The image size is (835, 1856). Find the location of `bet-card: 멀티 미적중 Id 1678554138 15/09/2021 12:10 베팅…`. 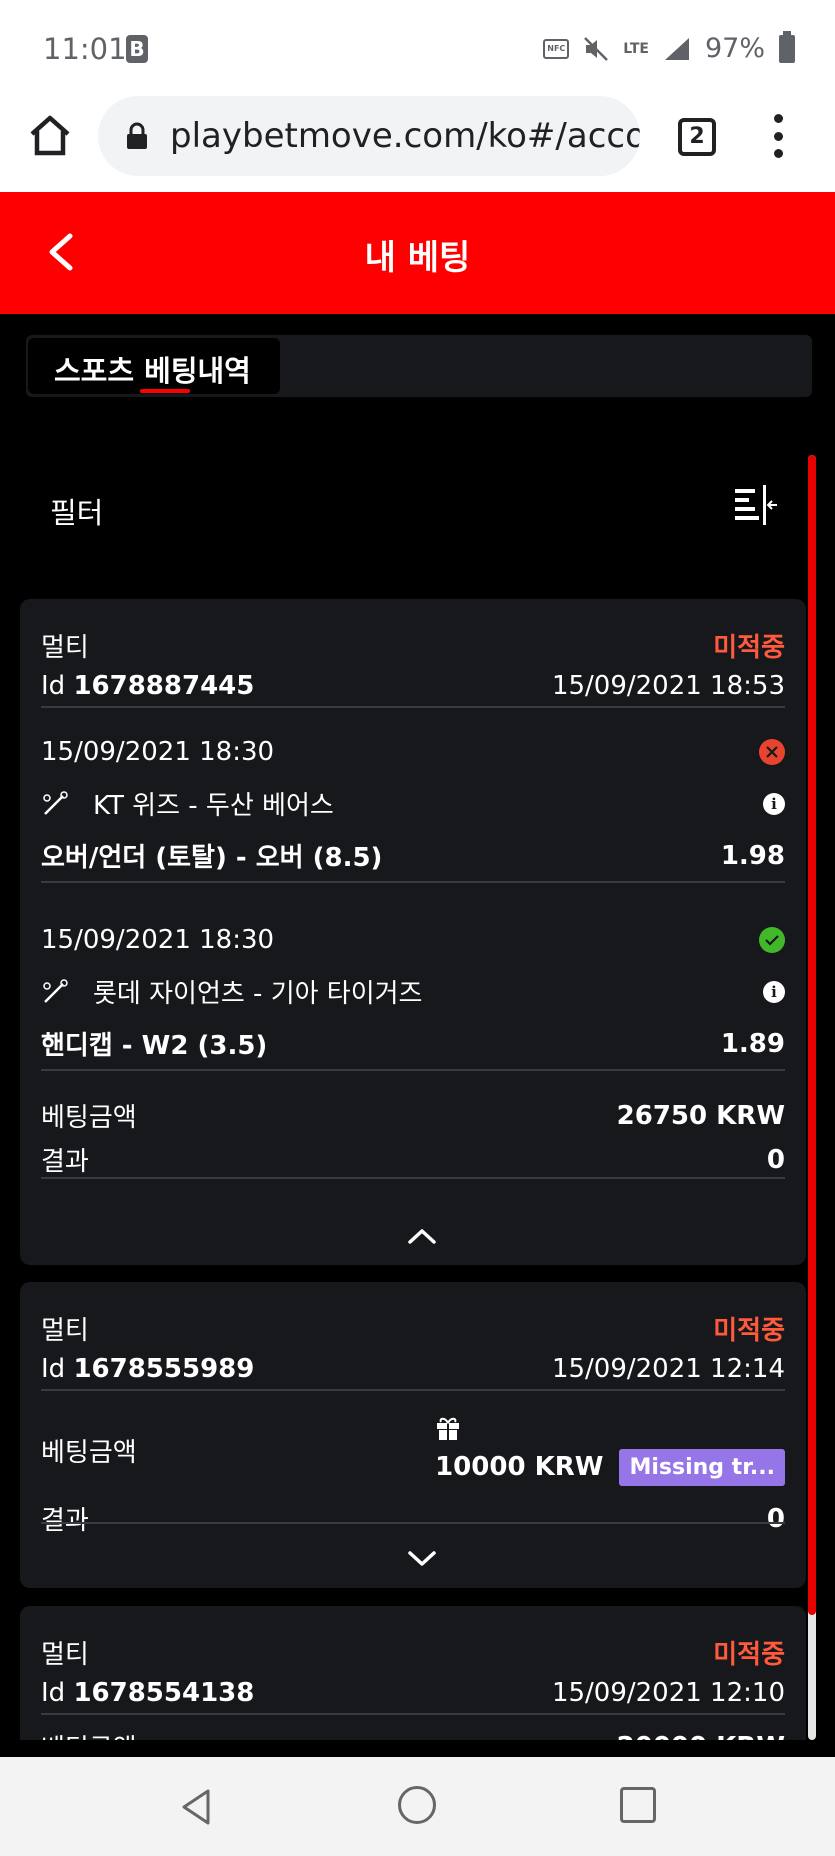

bet-card: 멀티 미적중 Id 1678554138 15/09/2021 12:10 베팅… is located at coordinates (413, 1673).